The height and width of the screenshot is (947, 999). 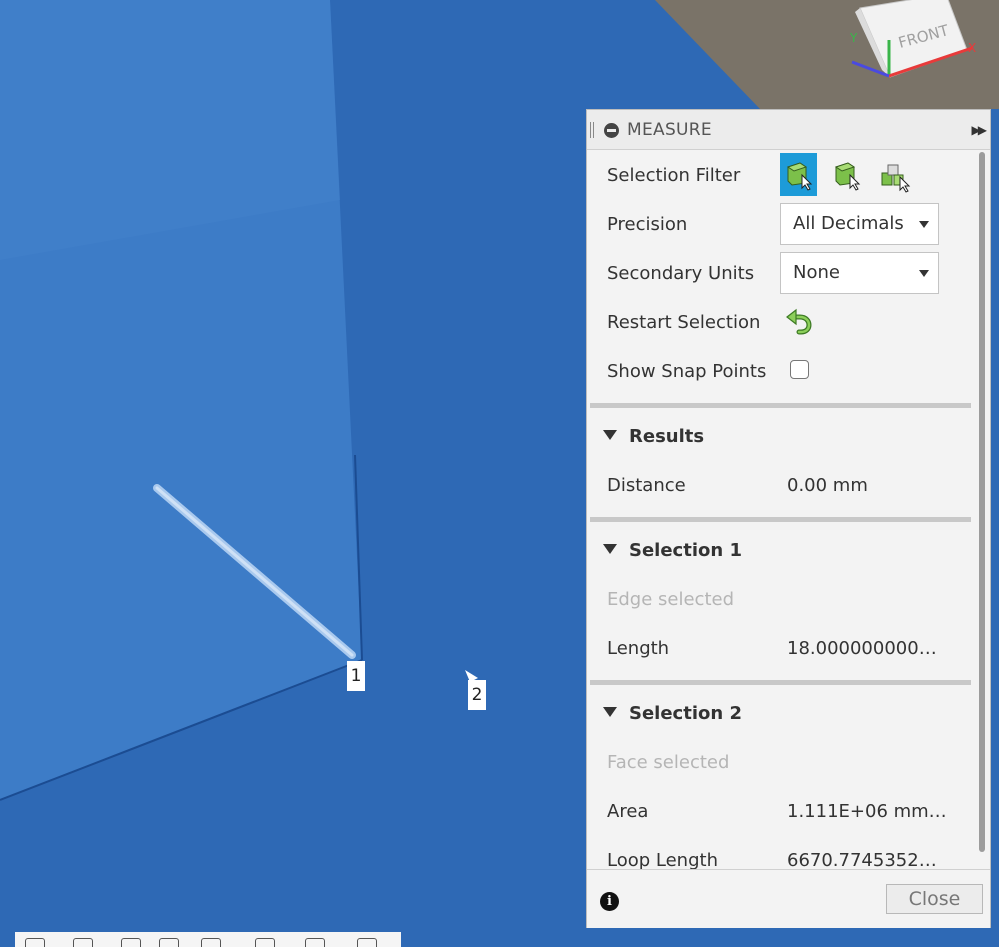 I want to click on fit-icon, so click(x=211, y=942).